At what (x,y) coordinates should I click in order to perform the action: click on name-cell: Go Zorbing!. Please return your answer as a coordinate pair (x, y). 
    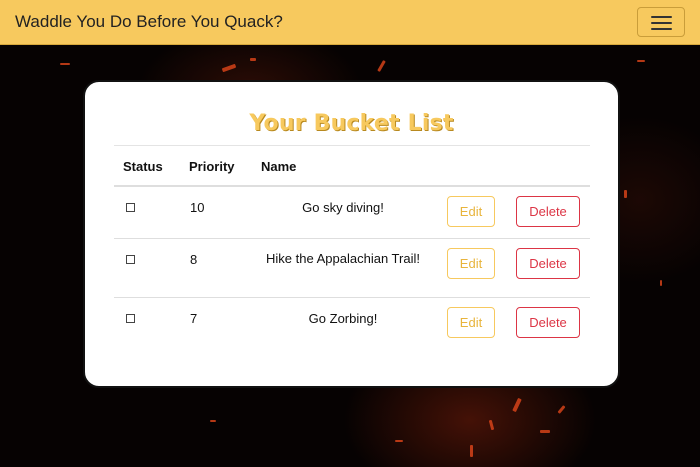
    Looking at the image, I should click on (343, 318).